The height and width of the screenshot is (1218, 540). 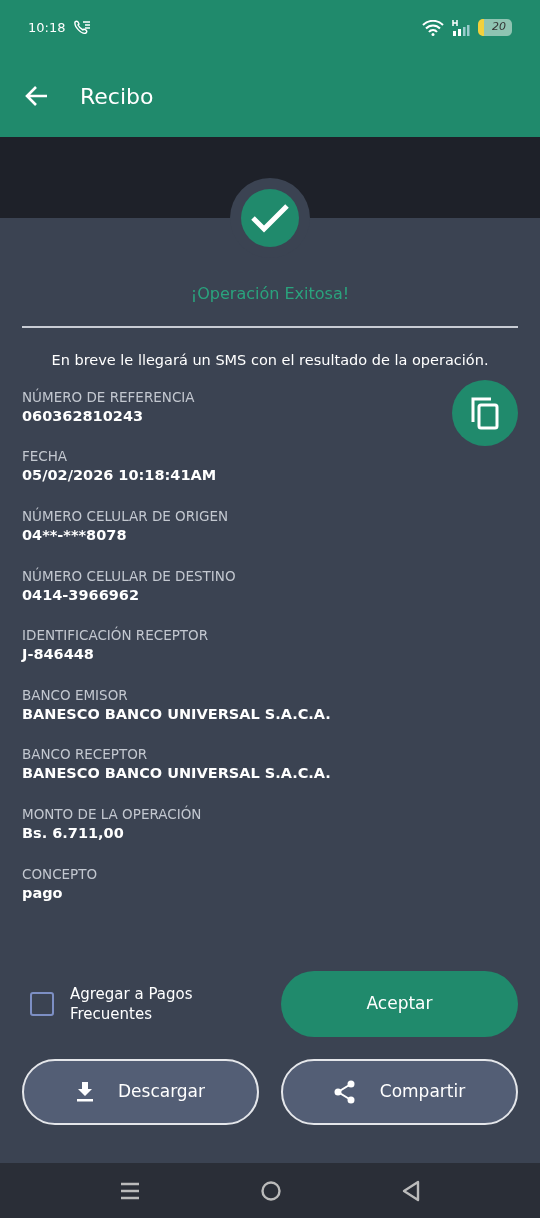 I want to click on accept-button: Aceptar, so click(x=399, y=1004).